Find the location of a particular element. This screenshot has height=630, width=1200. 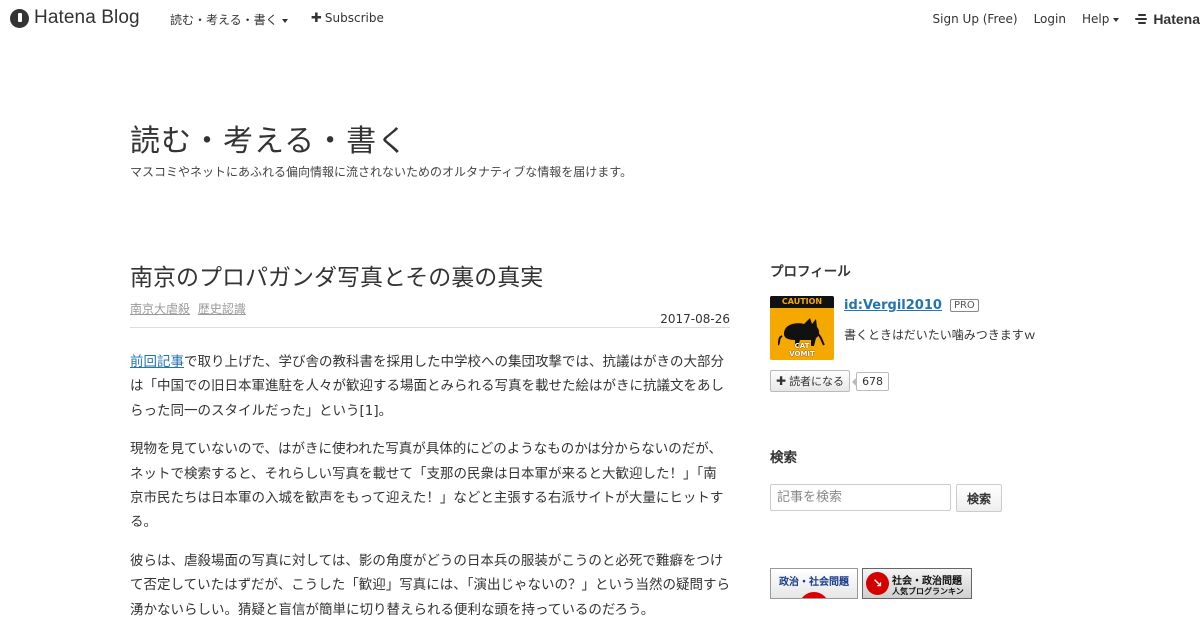

help-label: Help is located at coordinates (1095, 19).